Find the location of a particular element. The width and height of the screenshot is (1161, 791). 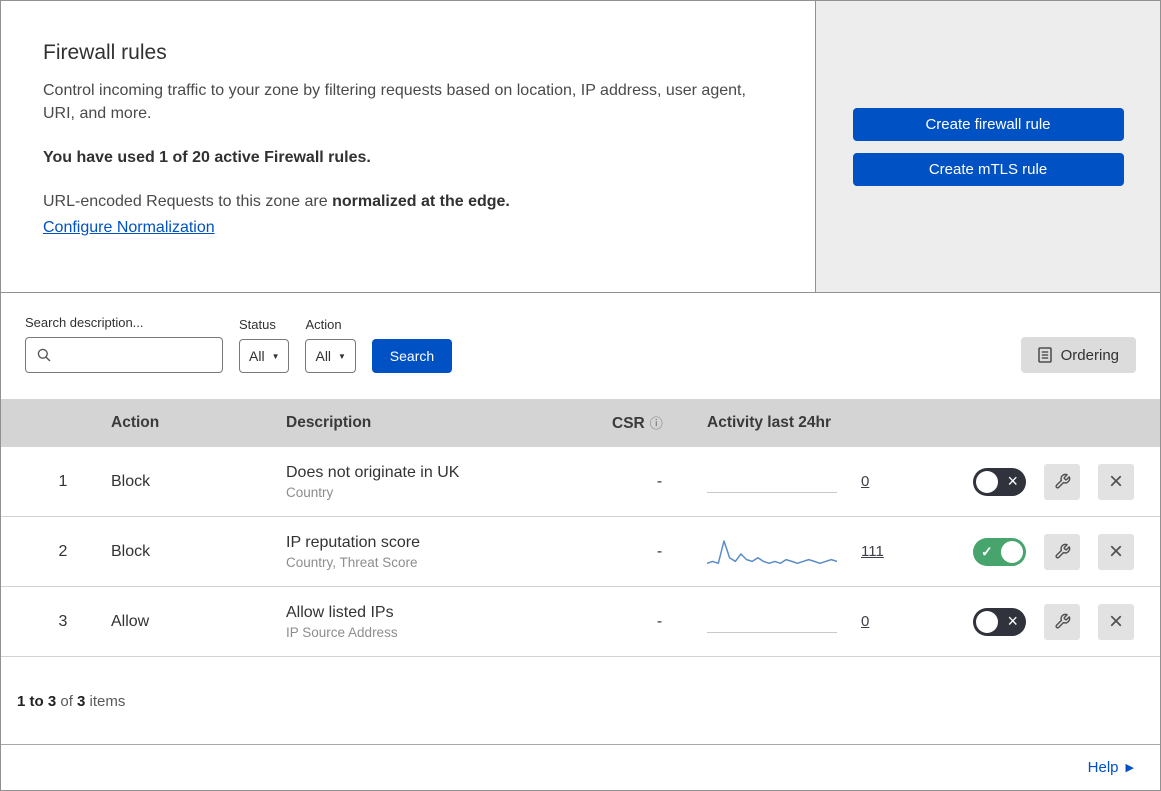

status-dropdown: All ▼ is located at coordinates (264, 356).